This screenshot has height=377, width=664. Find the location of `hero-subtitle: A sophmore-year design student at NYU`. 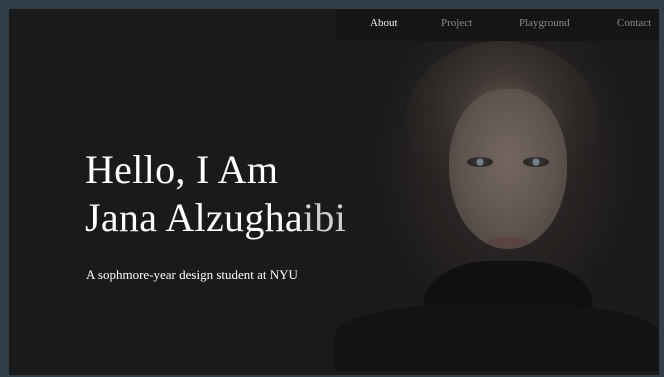

hero-subtitle: A sophmore-year design student at NYU is located at coordinates (192, 274).